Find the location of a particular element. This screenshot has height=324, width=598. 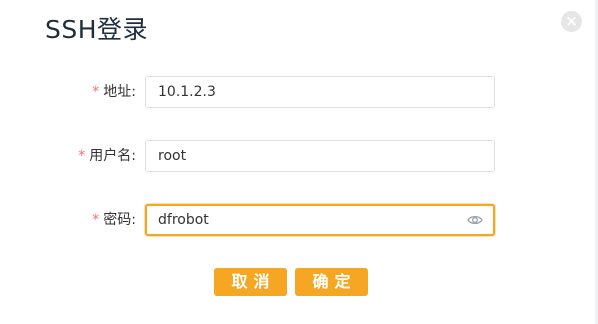

eye-icon is located at coordinates (475, 220).